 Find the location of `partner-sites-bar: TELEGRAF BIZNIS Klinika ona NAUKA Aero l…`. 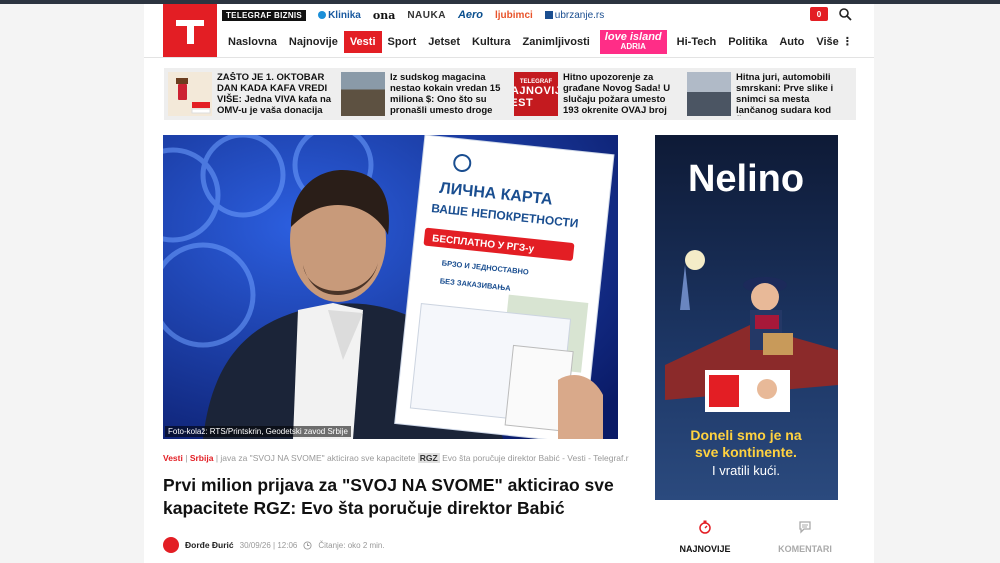

partner-sites-bar: TELEGRAF BIZNIS Klinika ona NAUKA Aero l… is located at coordinates (542, 15).